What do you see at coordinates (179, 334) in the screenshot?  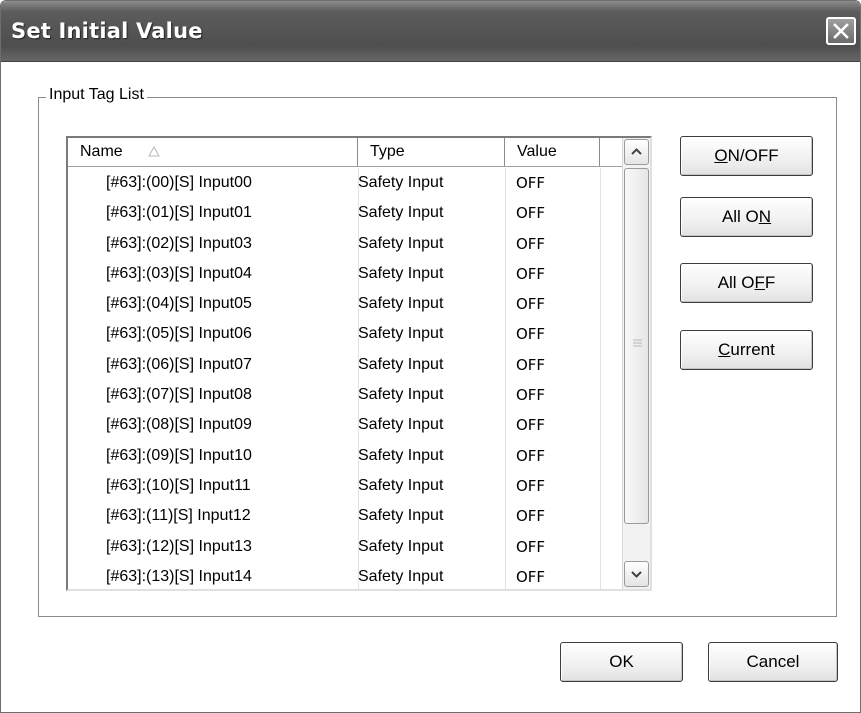 I see `tag-name: [#63]:(05)[S] Input06` at bounding box center [179, 334].